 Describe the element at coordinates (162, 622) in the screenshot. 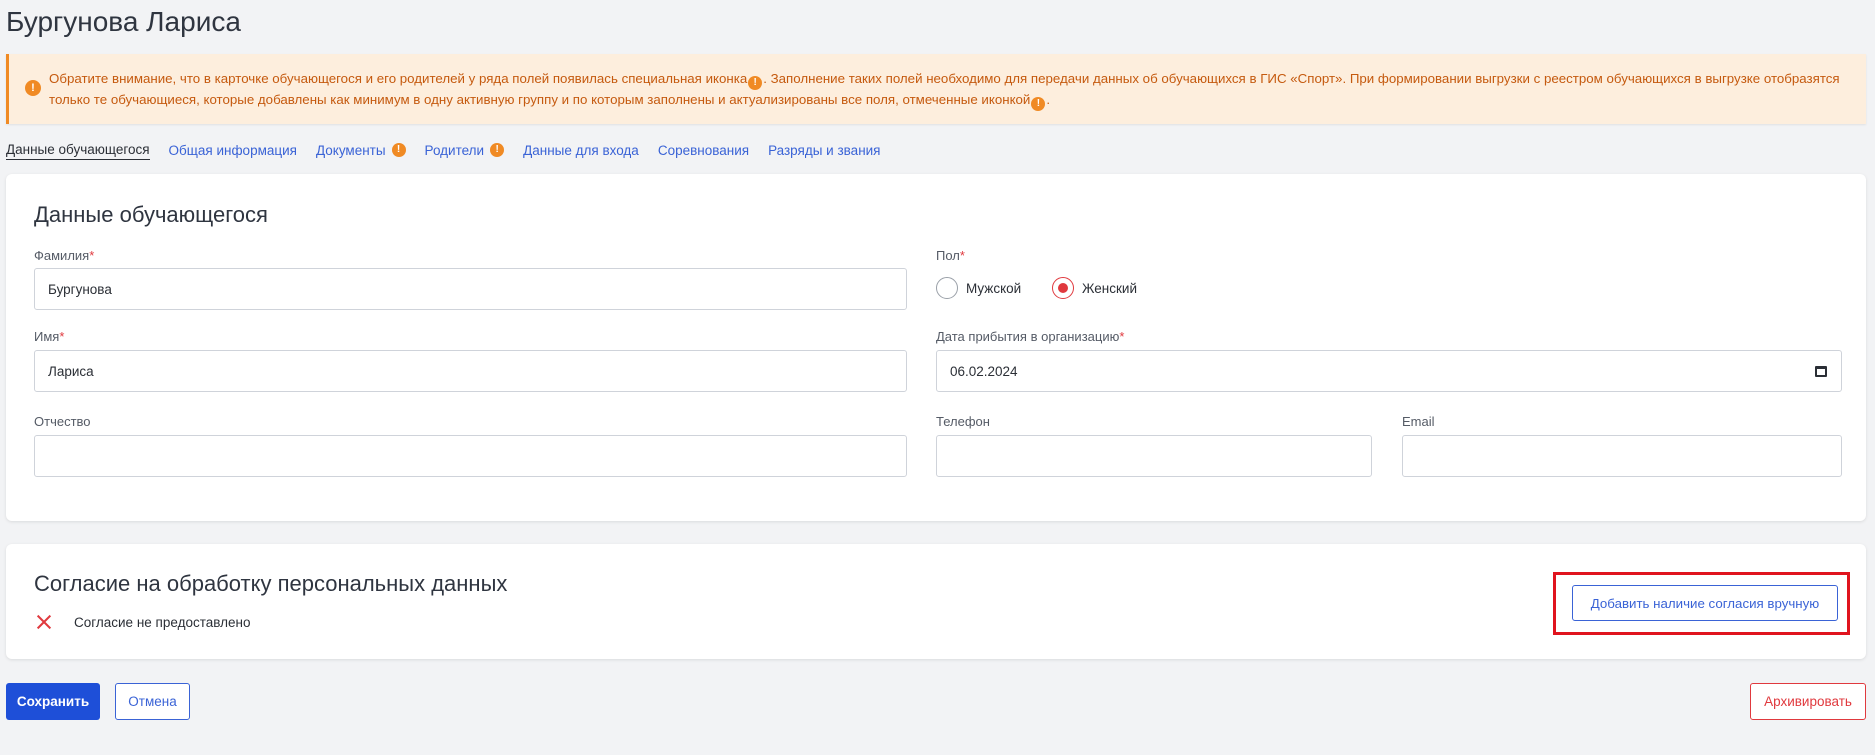

I see `consent-status-text: Согласие не предоставлено` at that location.